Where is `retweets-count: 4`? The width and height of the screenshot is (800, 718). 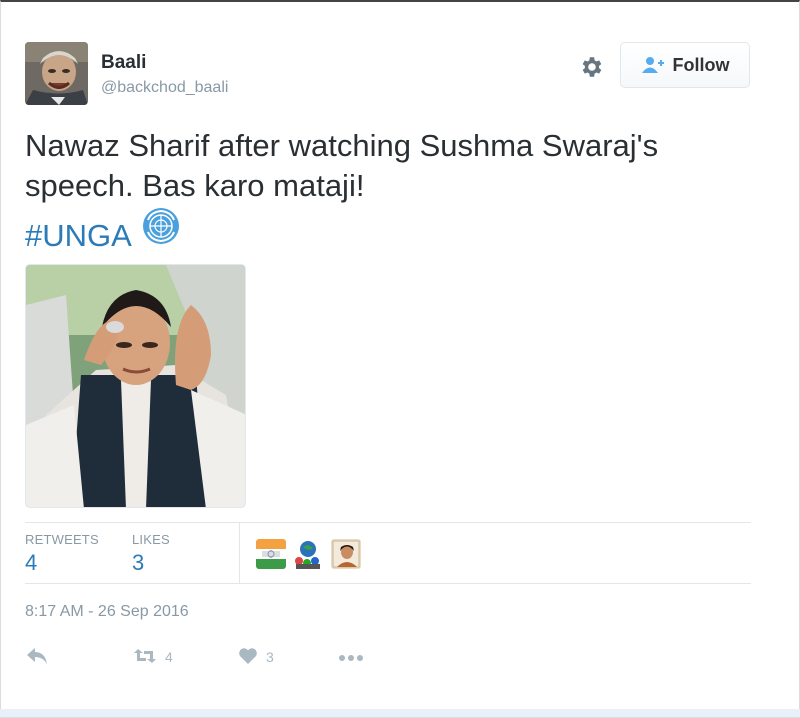 retweets-count: 4 is located at coordinates (31, 563).